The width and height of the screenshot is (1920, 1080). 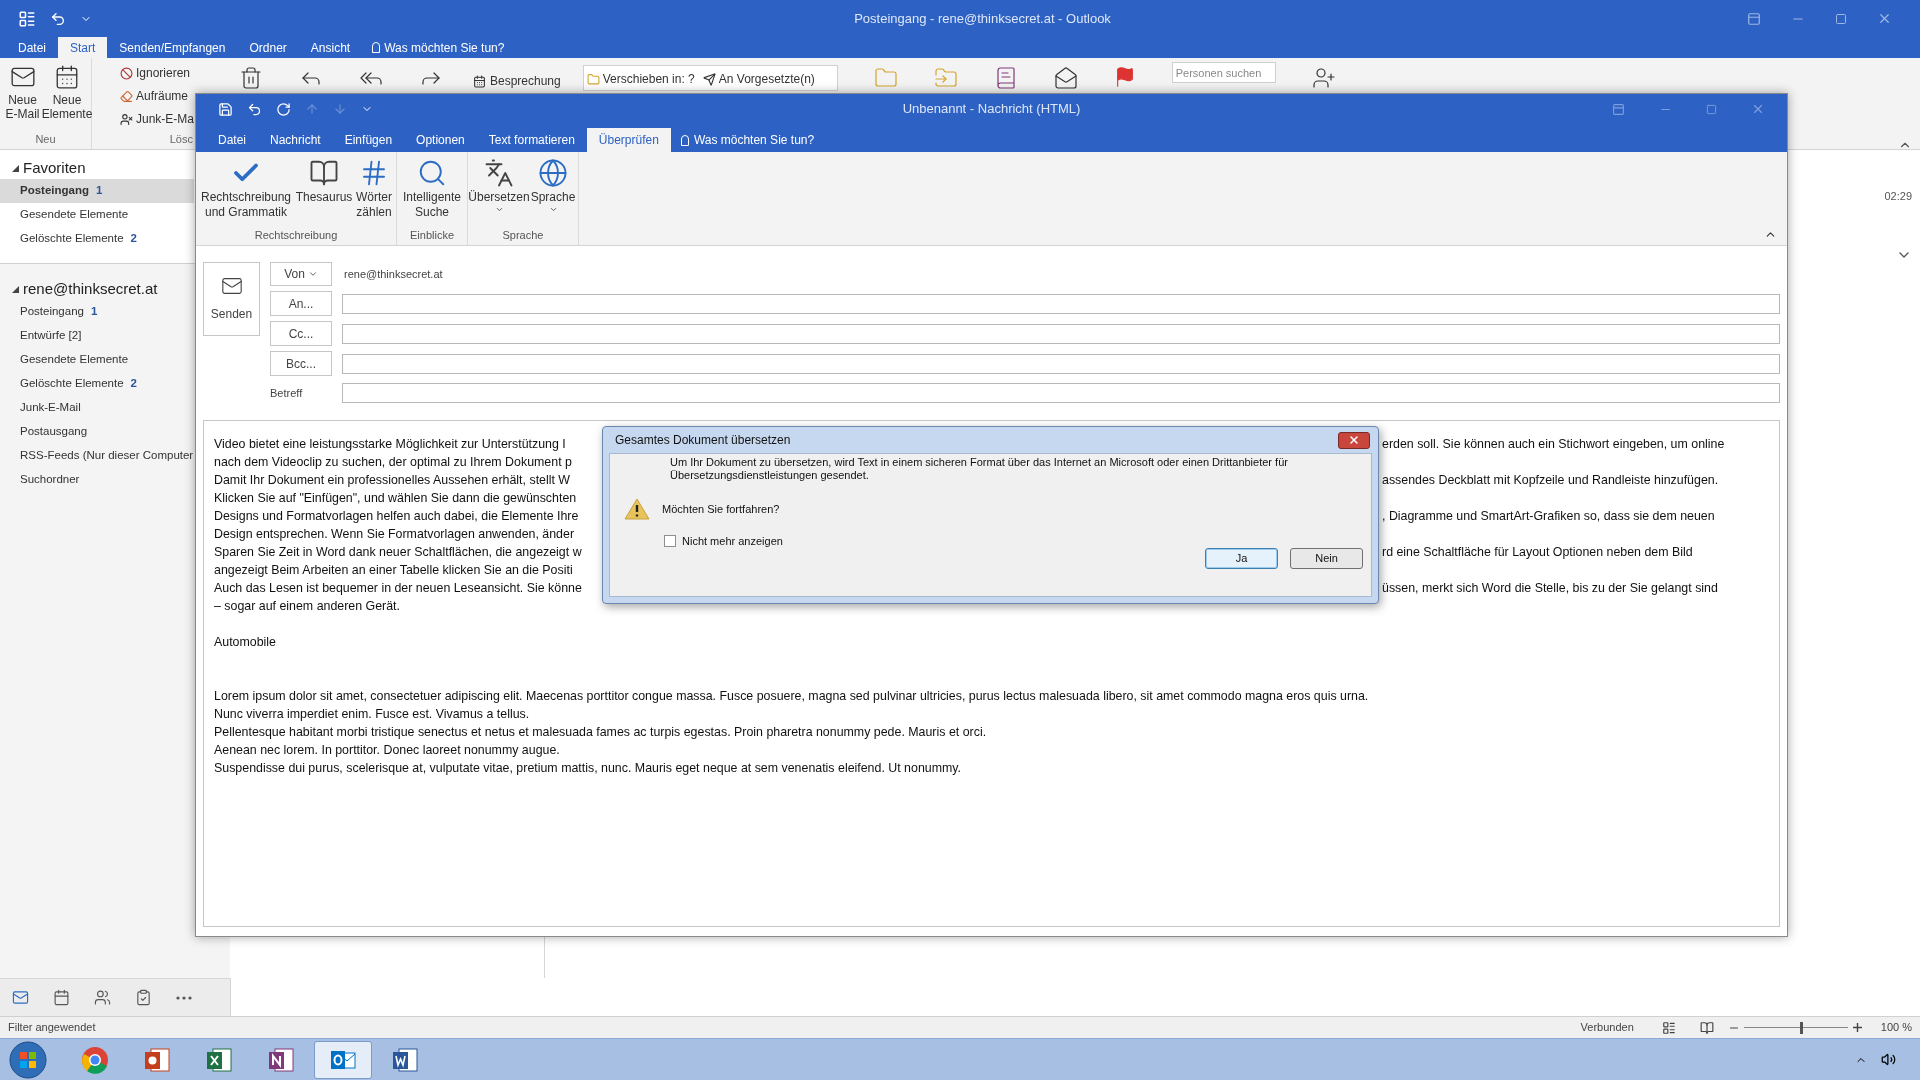 What do you see at coordinates (97, 480) in the screenshot?
I see `folder-item: Suchordner` at bounding box center [97, 480].